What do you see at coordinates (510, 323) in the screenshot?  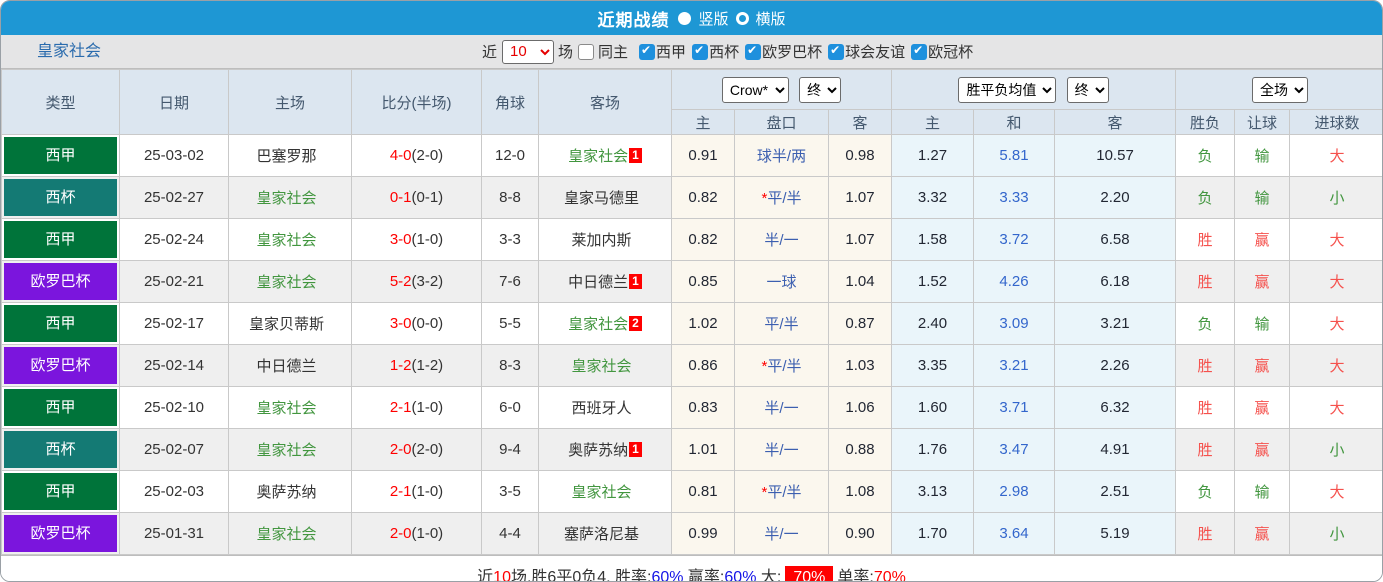 I see `corner-score: 5-5` at bounding box center [510, 323].